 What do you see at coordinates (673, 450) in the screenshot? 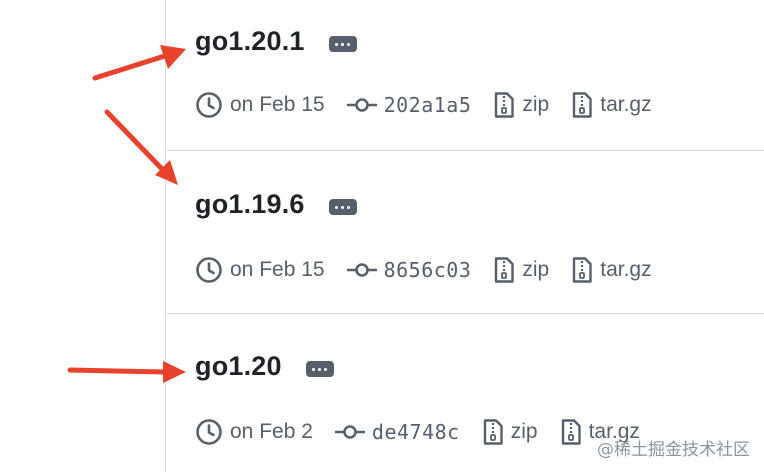
I see `watermark: @稀土掘金技术社区` at bounding box center [673, 450].